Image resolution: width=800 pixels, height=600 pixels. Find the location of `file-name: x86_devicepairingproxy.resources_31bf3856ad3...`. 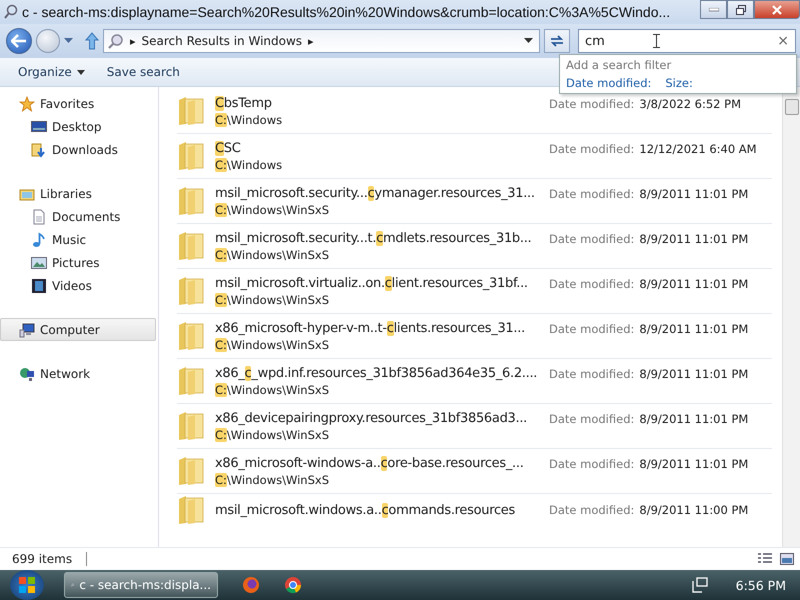

file-name: x86_devicepairingproxy.resources_31bf3856ad3... is located at coordinates (371, 418).